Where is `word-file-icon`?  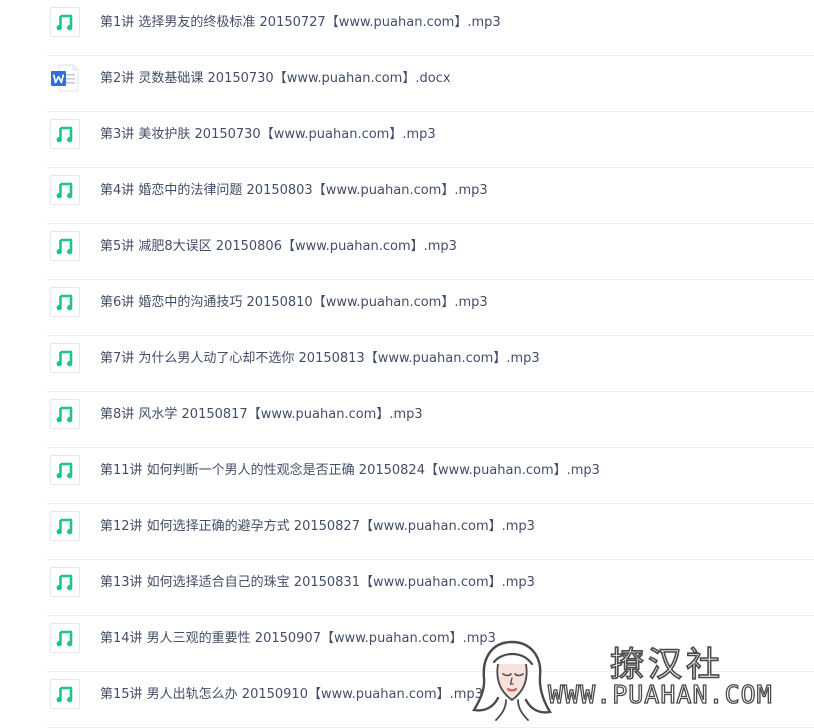
word-file-icon is located at coordinates (65, 78).